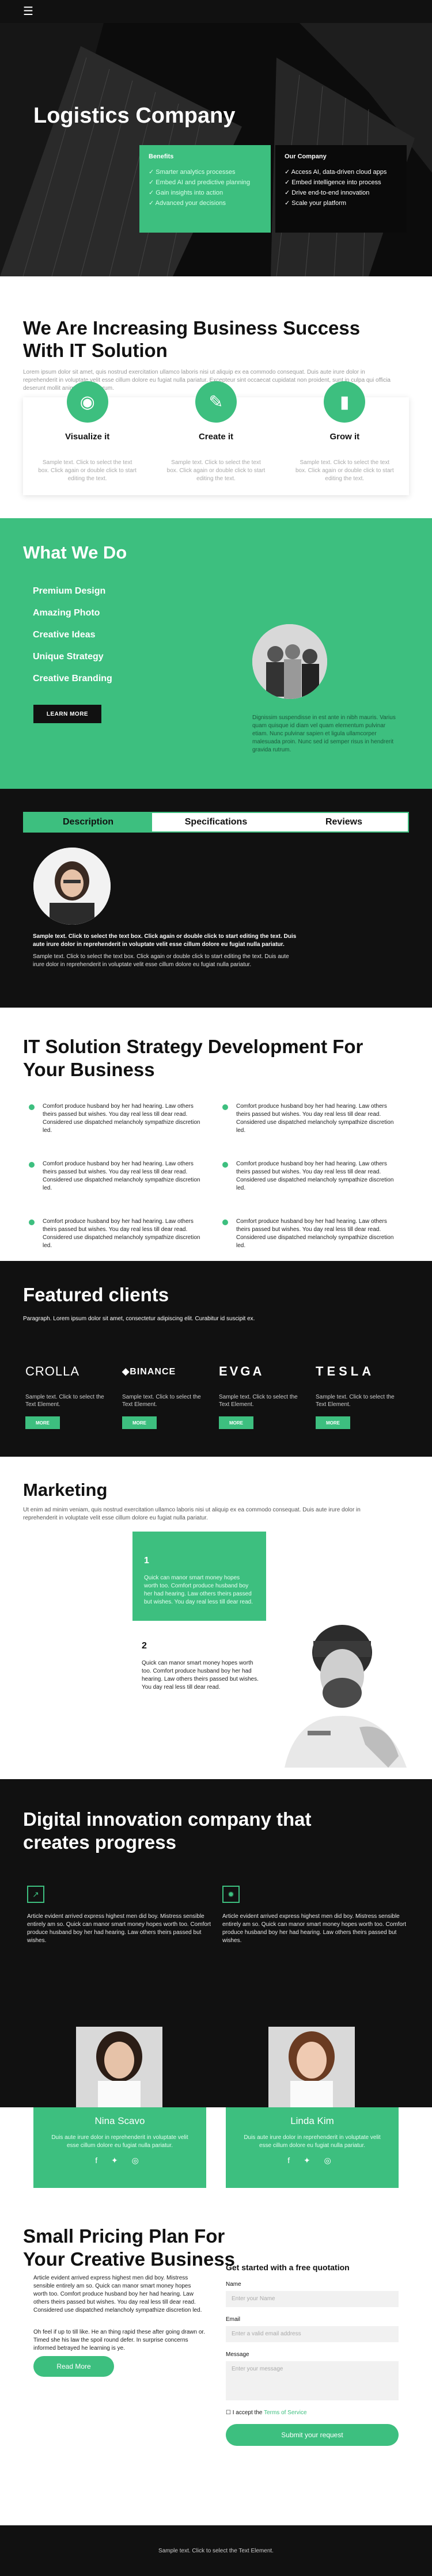 The image size is (432, 2576). Describe the element at coordinates (28, 11) in the screenshot. I see `hamburger-icon: ☰` at that location.